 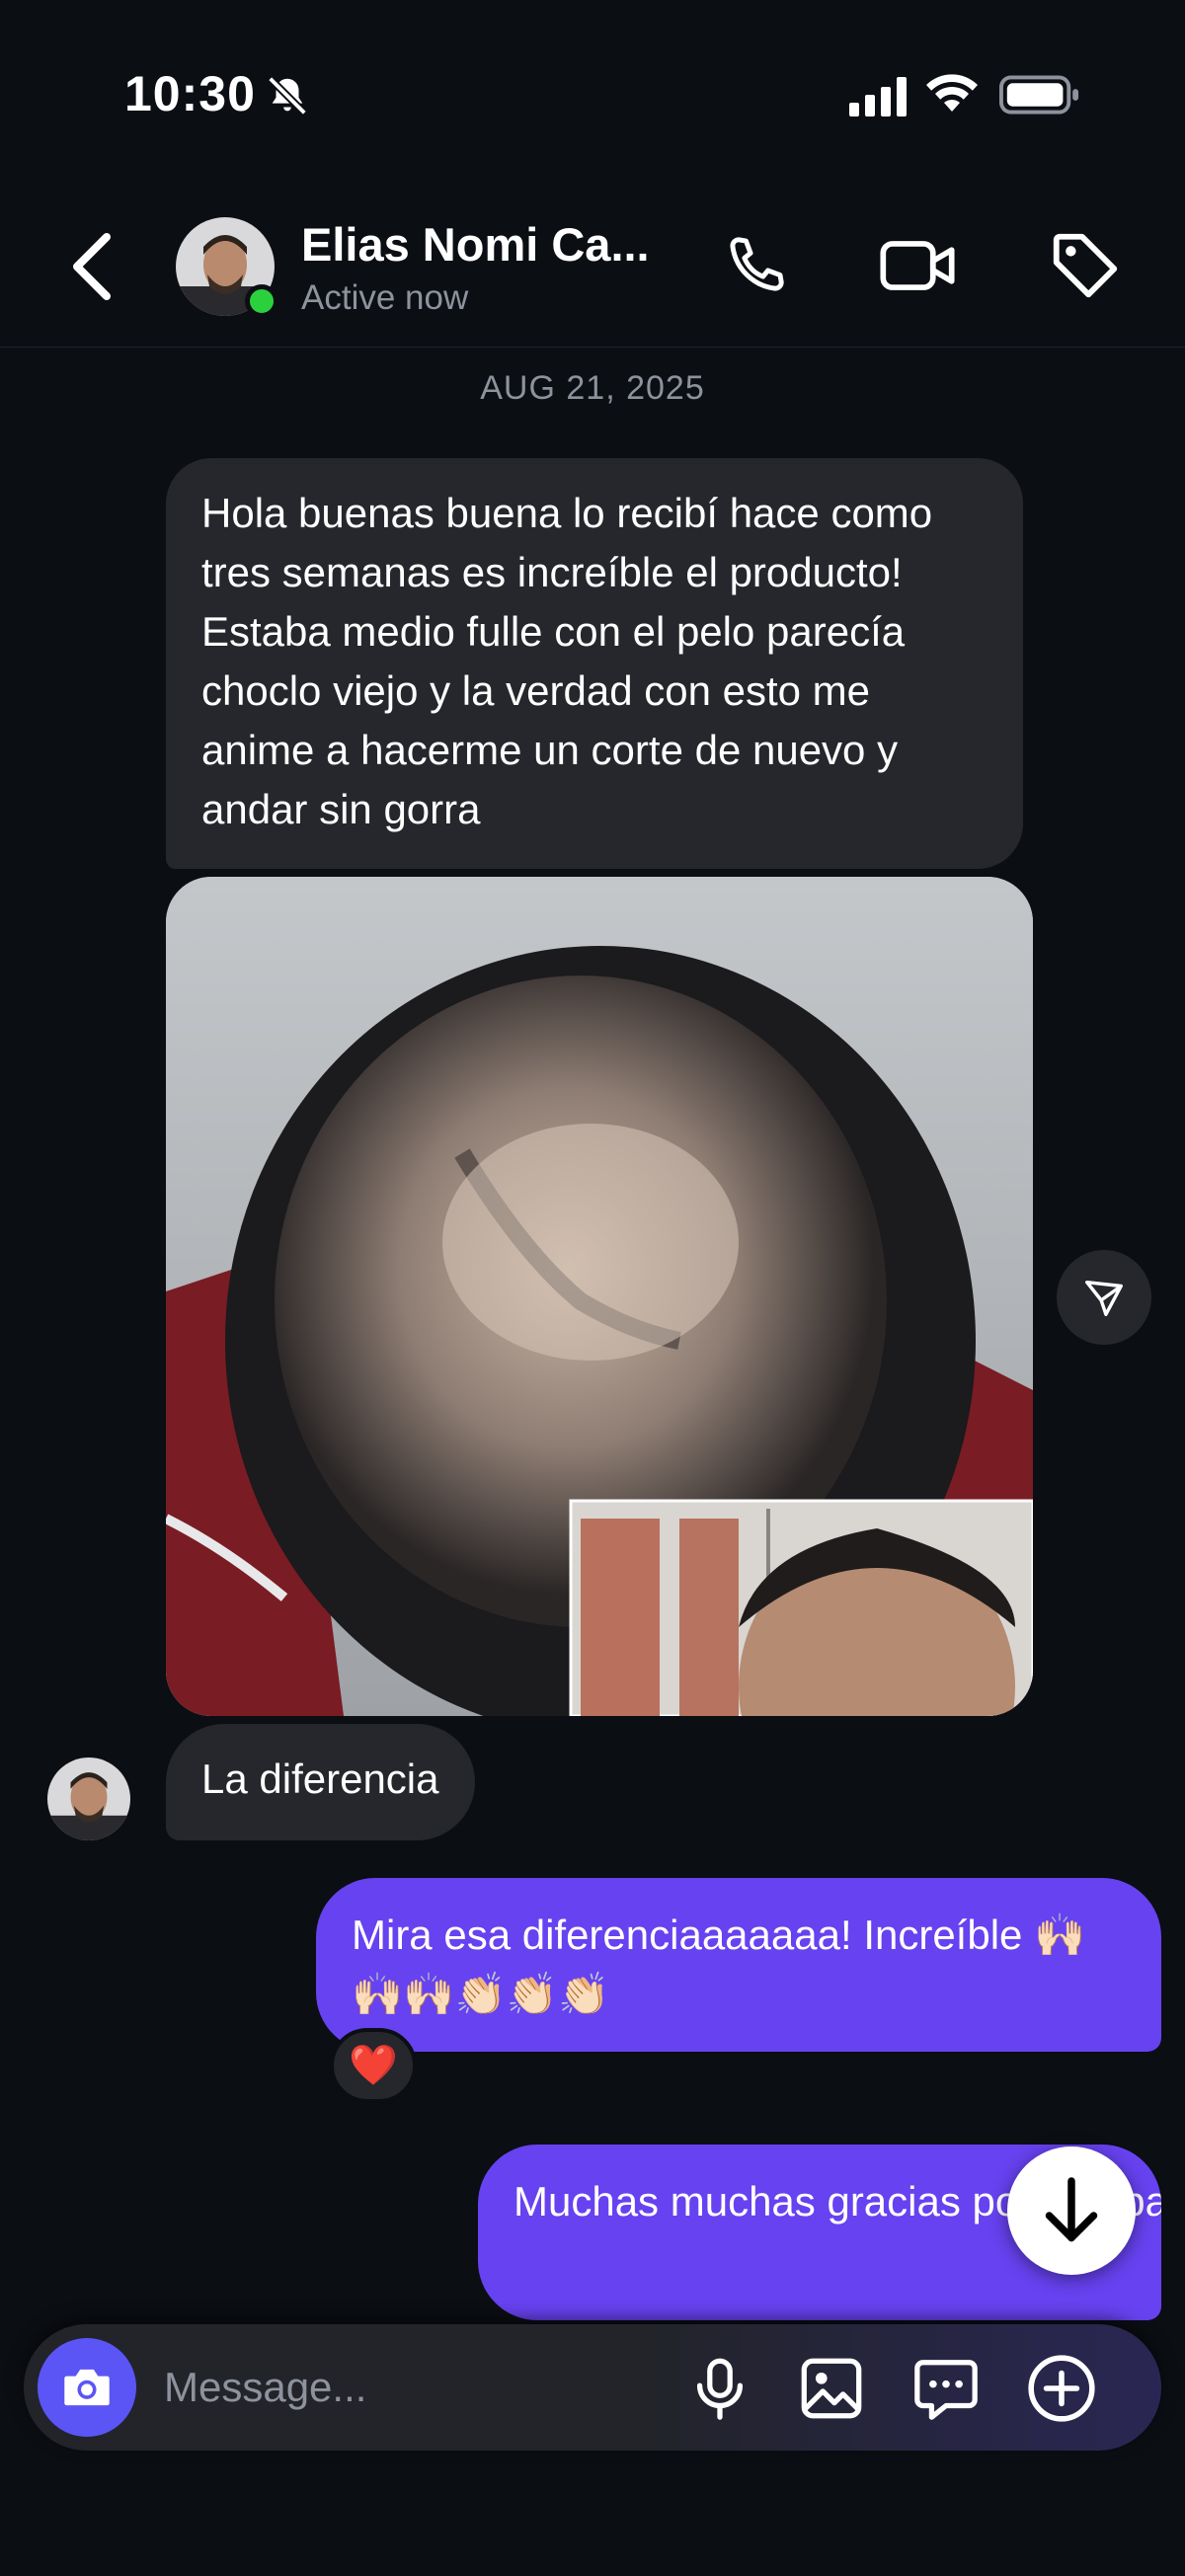 I want to click on status-bar: 10:30, so click(x=592, y=89).